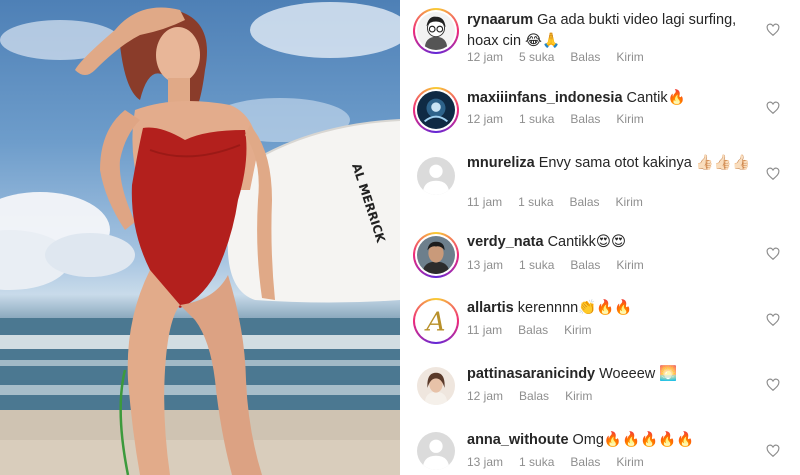 The image size is (800, 475). Describe the element at coordinates (633, 440) in the screenshot. I see `comment-message: Omg🔥🔥🔥🔥🔥` at that location.